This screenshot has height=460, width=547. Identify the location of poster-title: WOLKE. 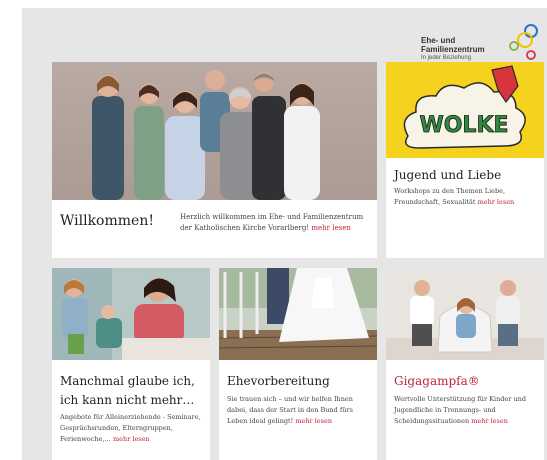
(463, 125).